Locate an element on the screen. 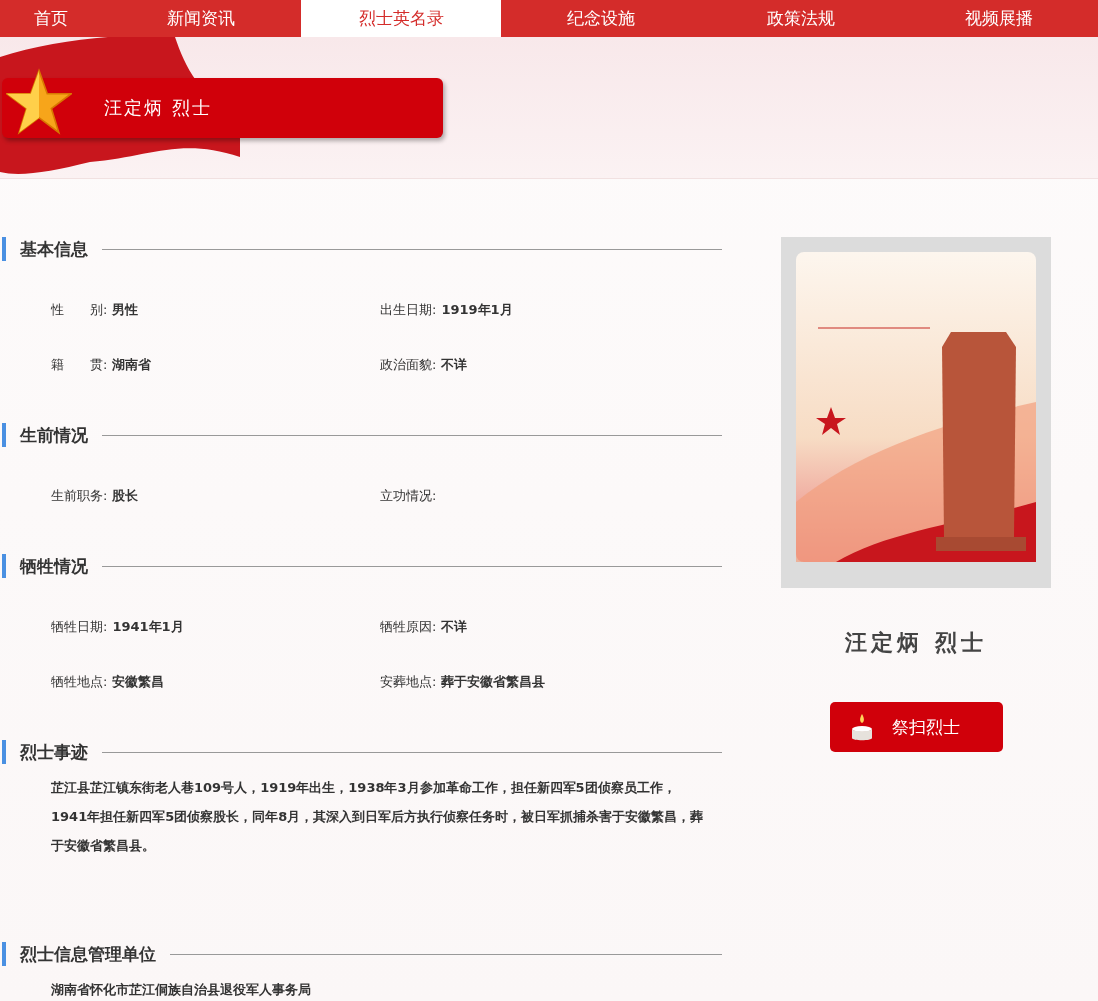 The height and width of the screenshot is (1001, 1098). candle-icon is located at coordinates (861, 727).